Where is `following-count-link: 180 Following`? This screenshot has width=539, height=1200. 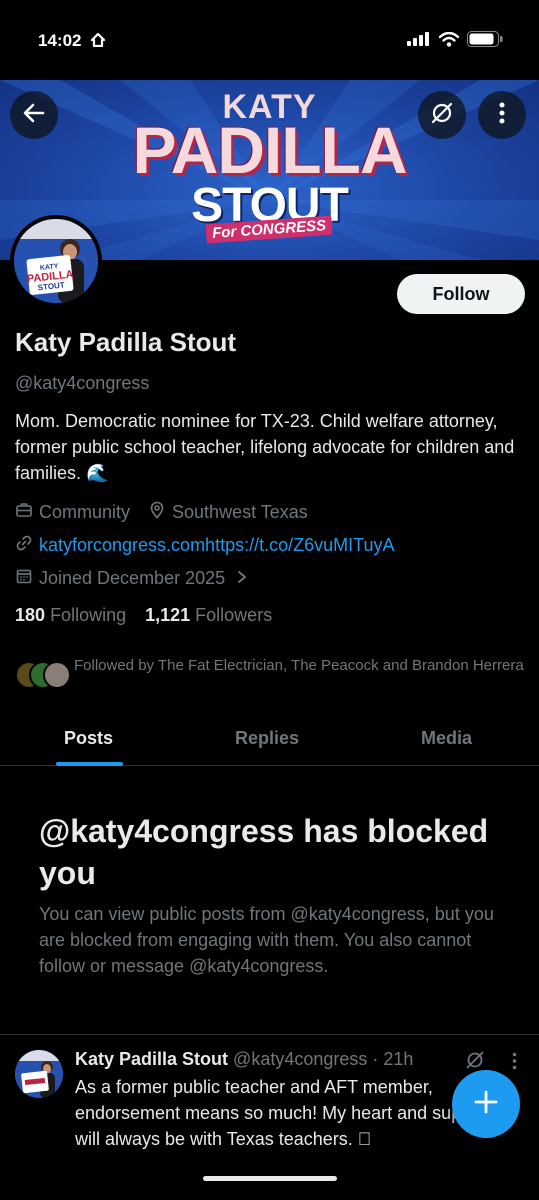 following-count-link: 180 Following is located at coordinates (70, 615).